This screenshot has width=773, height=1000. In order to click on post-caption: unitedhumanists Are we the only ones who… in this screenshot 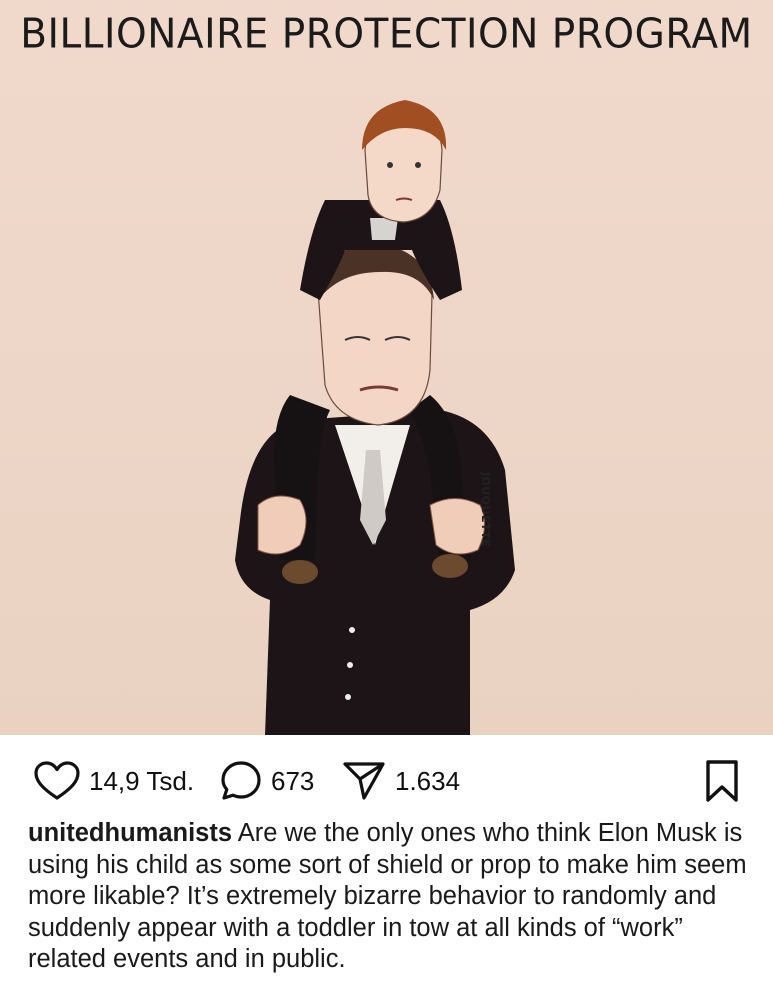, I will do `click(393, 897)`.